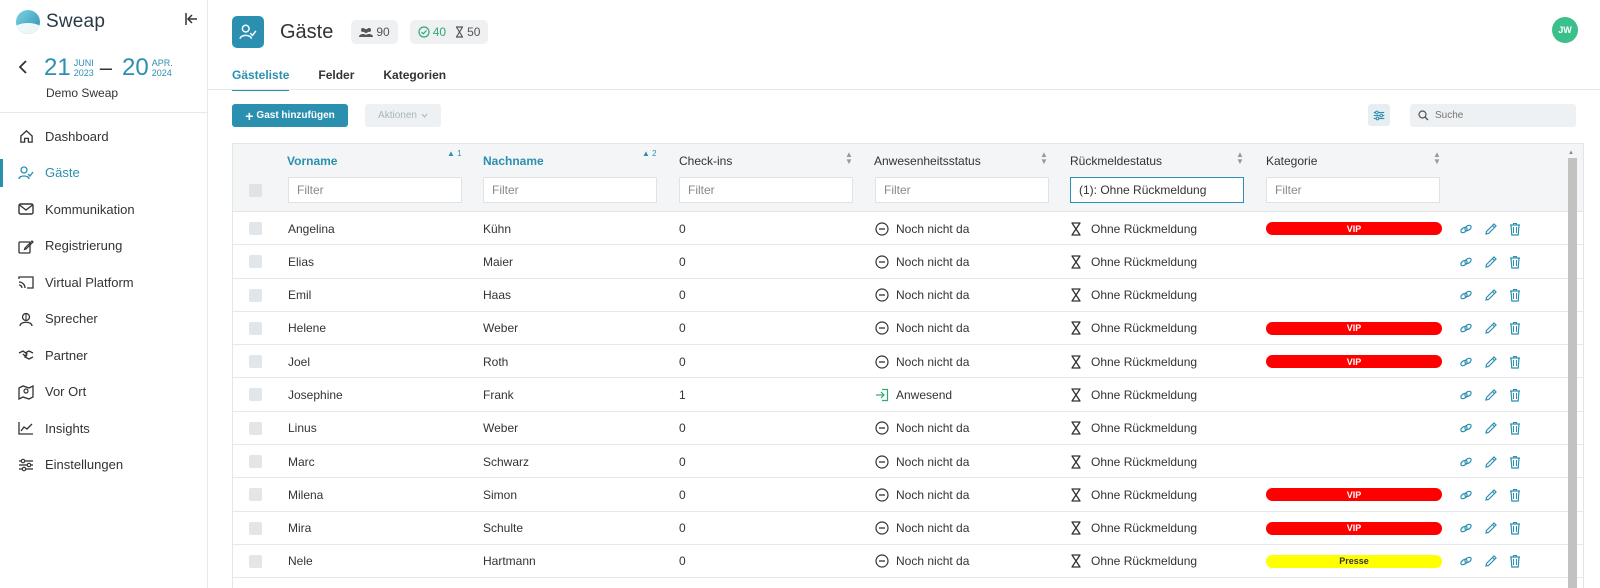 Image resolution: width=1600 pixels, height=588 pixels. Describe the element at coordinates (104, 428) in the screenshot. I see `sidebar-item-insights: Insights` at that location.